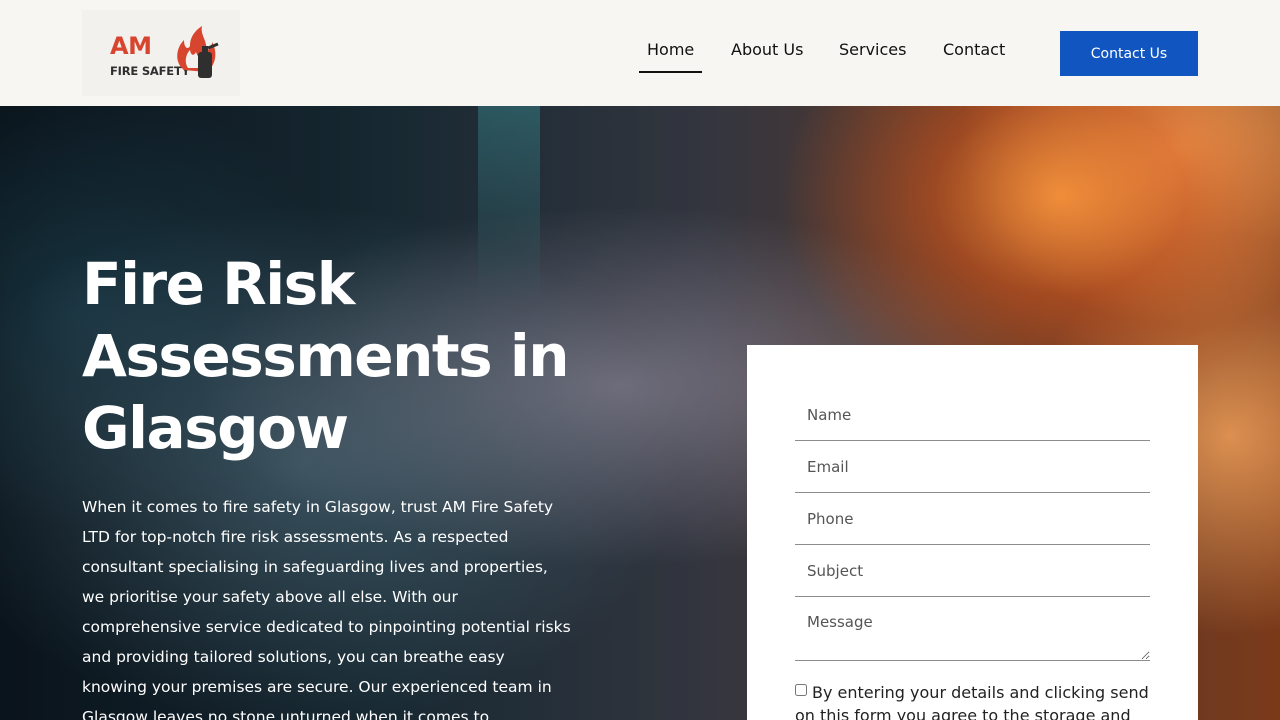  Describe the element at coordinates (974, 49) in the screenshot. I see `nav-item-contact: Contact` at that location.